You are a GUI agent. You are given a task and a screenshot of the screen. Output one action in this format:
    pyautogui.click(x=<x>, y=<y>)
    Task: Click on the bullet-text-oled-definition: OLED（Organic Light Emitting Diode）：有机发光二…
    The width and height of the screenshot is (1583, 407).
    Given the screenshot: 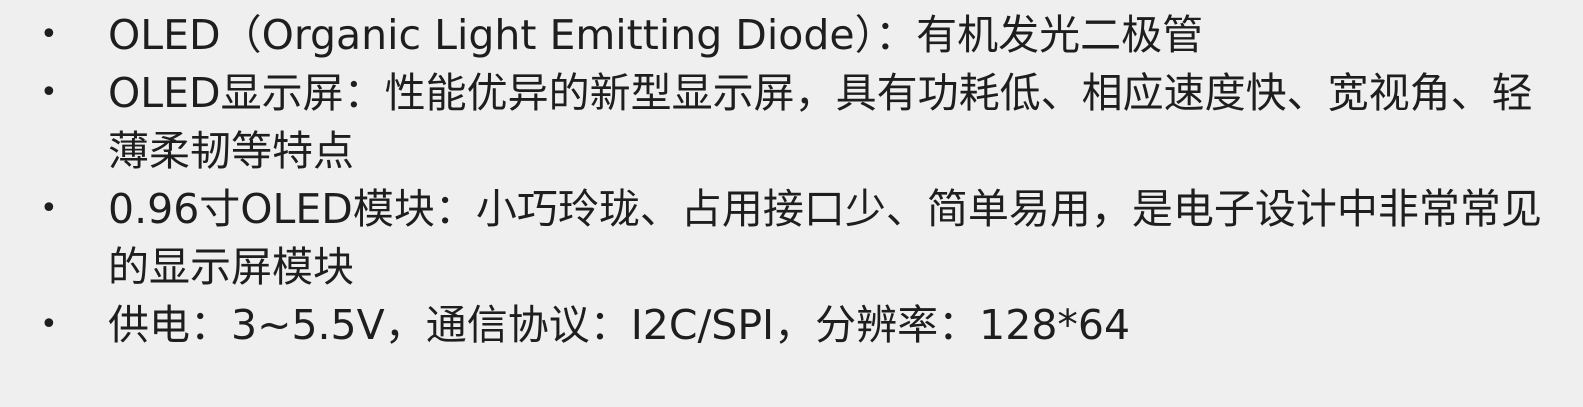 What is the action you would take?
    pyautogui.click(x=656, y=35)
    